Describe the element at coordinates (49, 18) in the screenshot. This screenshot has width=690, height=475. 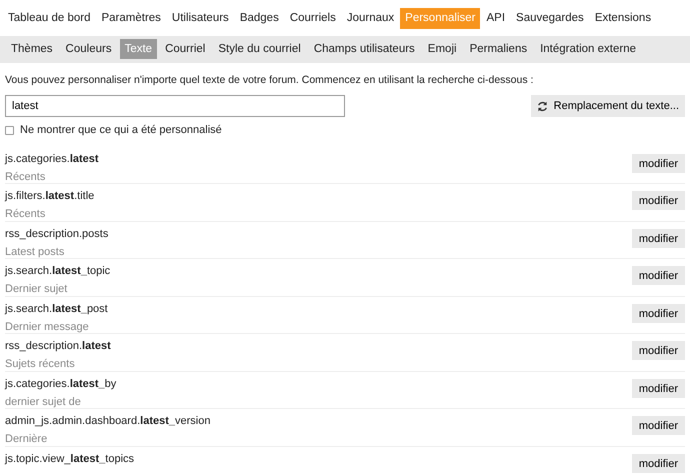
I see `nav-tab: Tableau de bord` at that location.